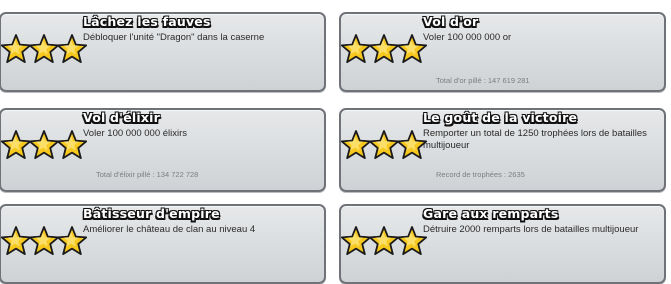  I want to click on achievement-title: Lâchez les fauves, so click(147, 21).